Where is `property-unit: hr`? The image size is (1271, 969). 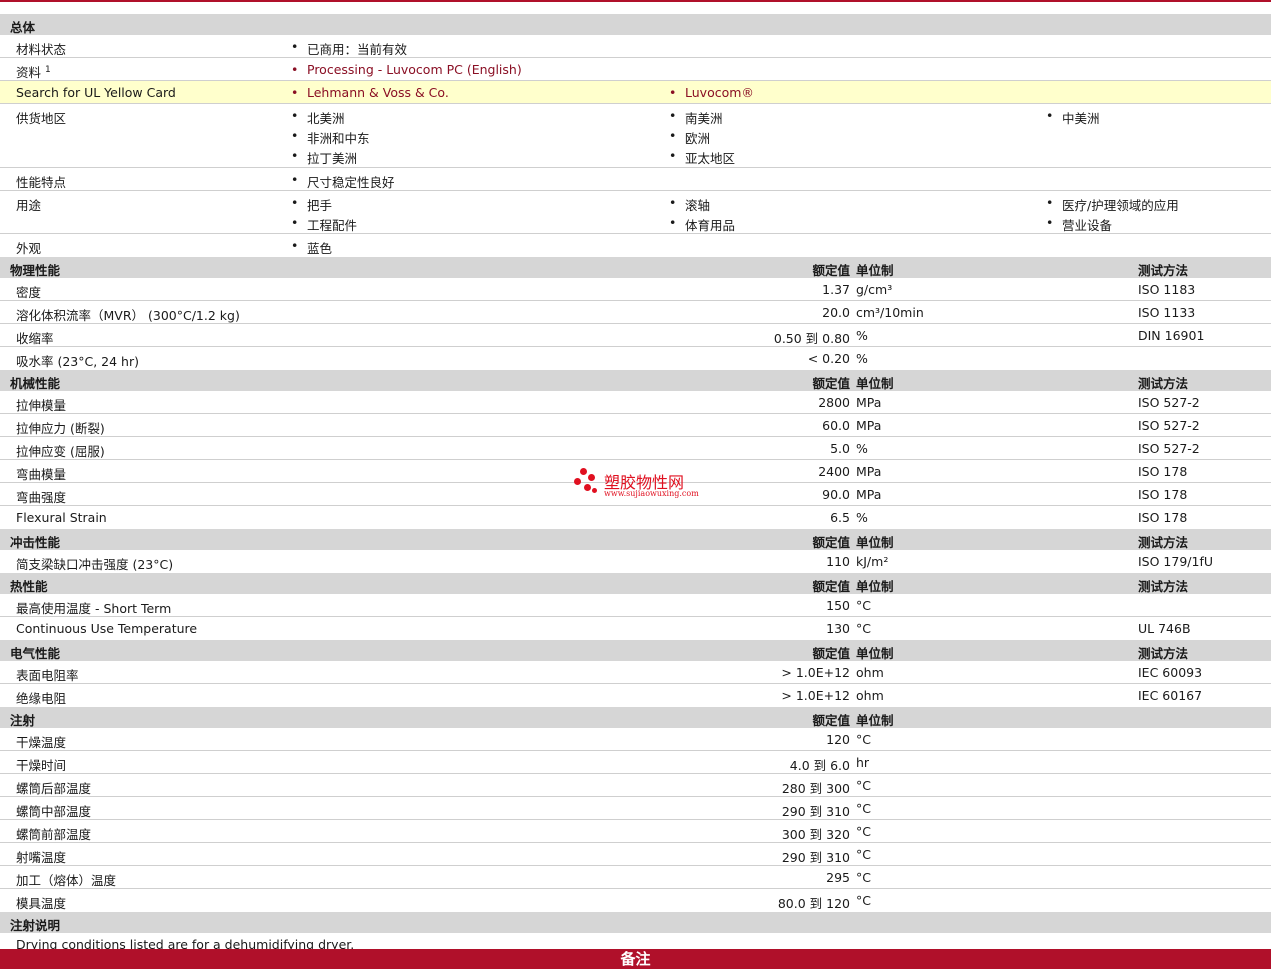
property-unit: hr is located at coordinates (863, 762).